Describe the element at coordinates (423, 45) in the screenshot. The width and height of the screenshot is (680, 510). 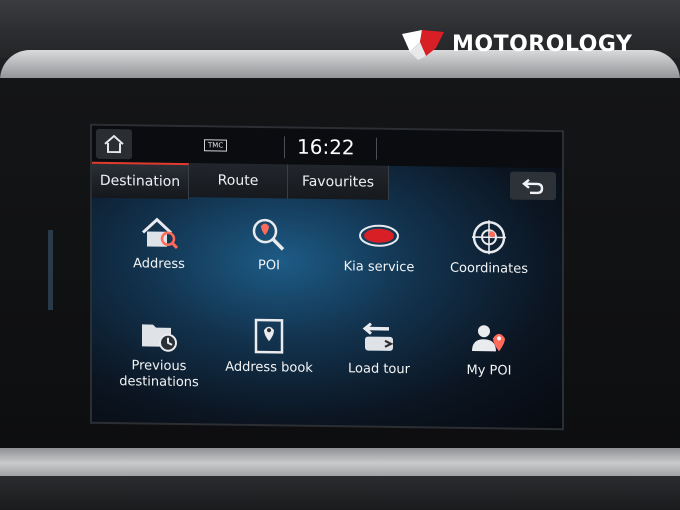
I see `motorology-logo-icon` at that location.